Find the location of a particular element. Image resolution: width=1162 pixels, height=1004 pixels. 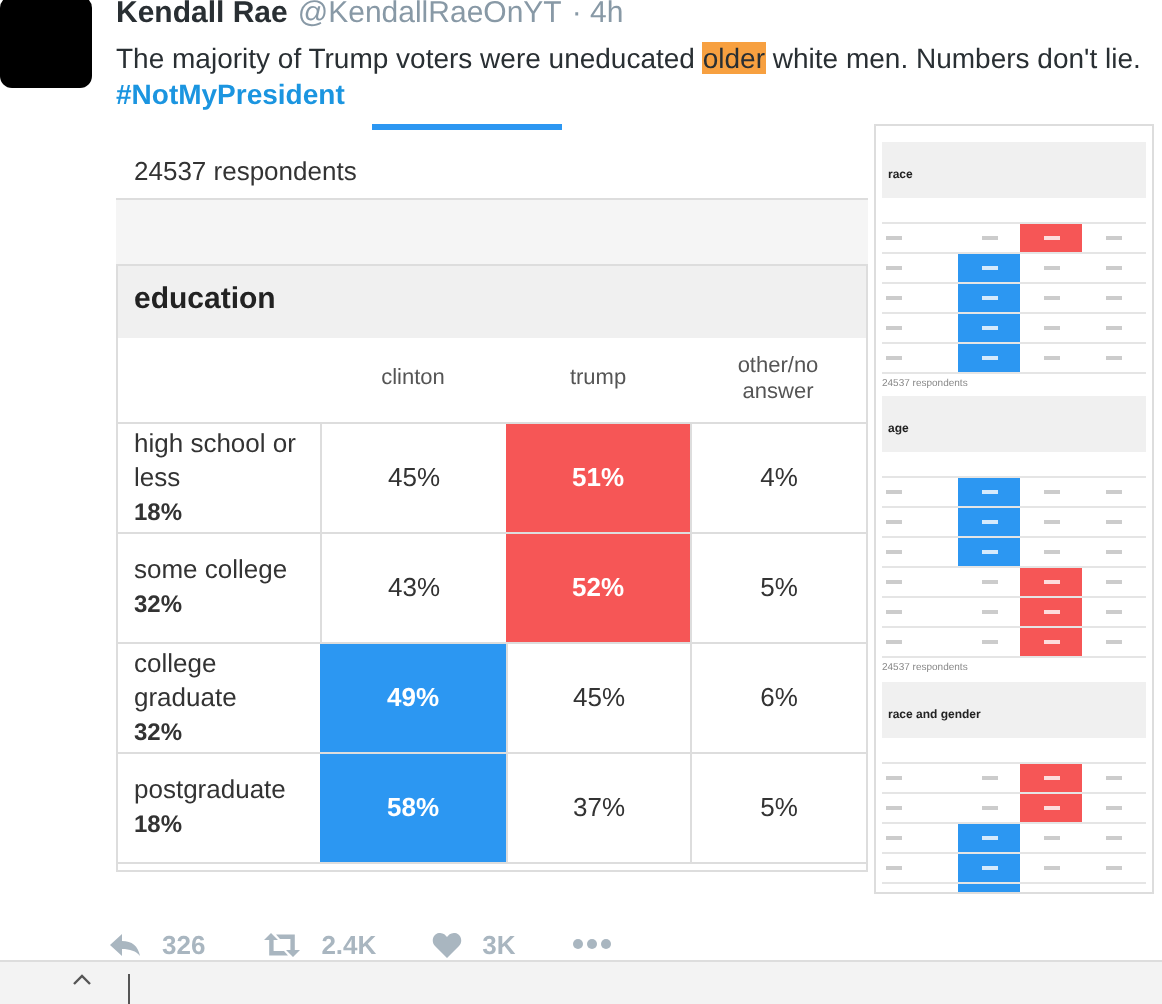

action-count: 3K is located at coordinates (499, 945).